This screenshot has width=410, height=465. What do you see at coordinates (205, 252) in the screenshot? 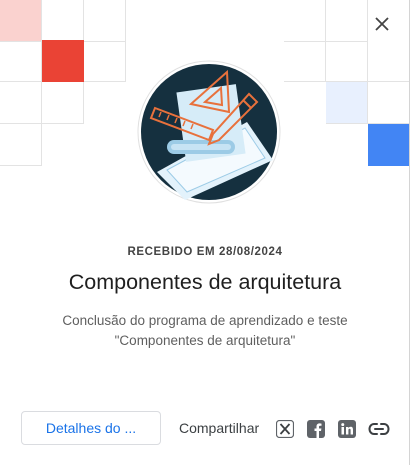
I see `received-date-label: RECEBIDO EM 28/08/2024` at bounding box center [205, 252].